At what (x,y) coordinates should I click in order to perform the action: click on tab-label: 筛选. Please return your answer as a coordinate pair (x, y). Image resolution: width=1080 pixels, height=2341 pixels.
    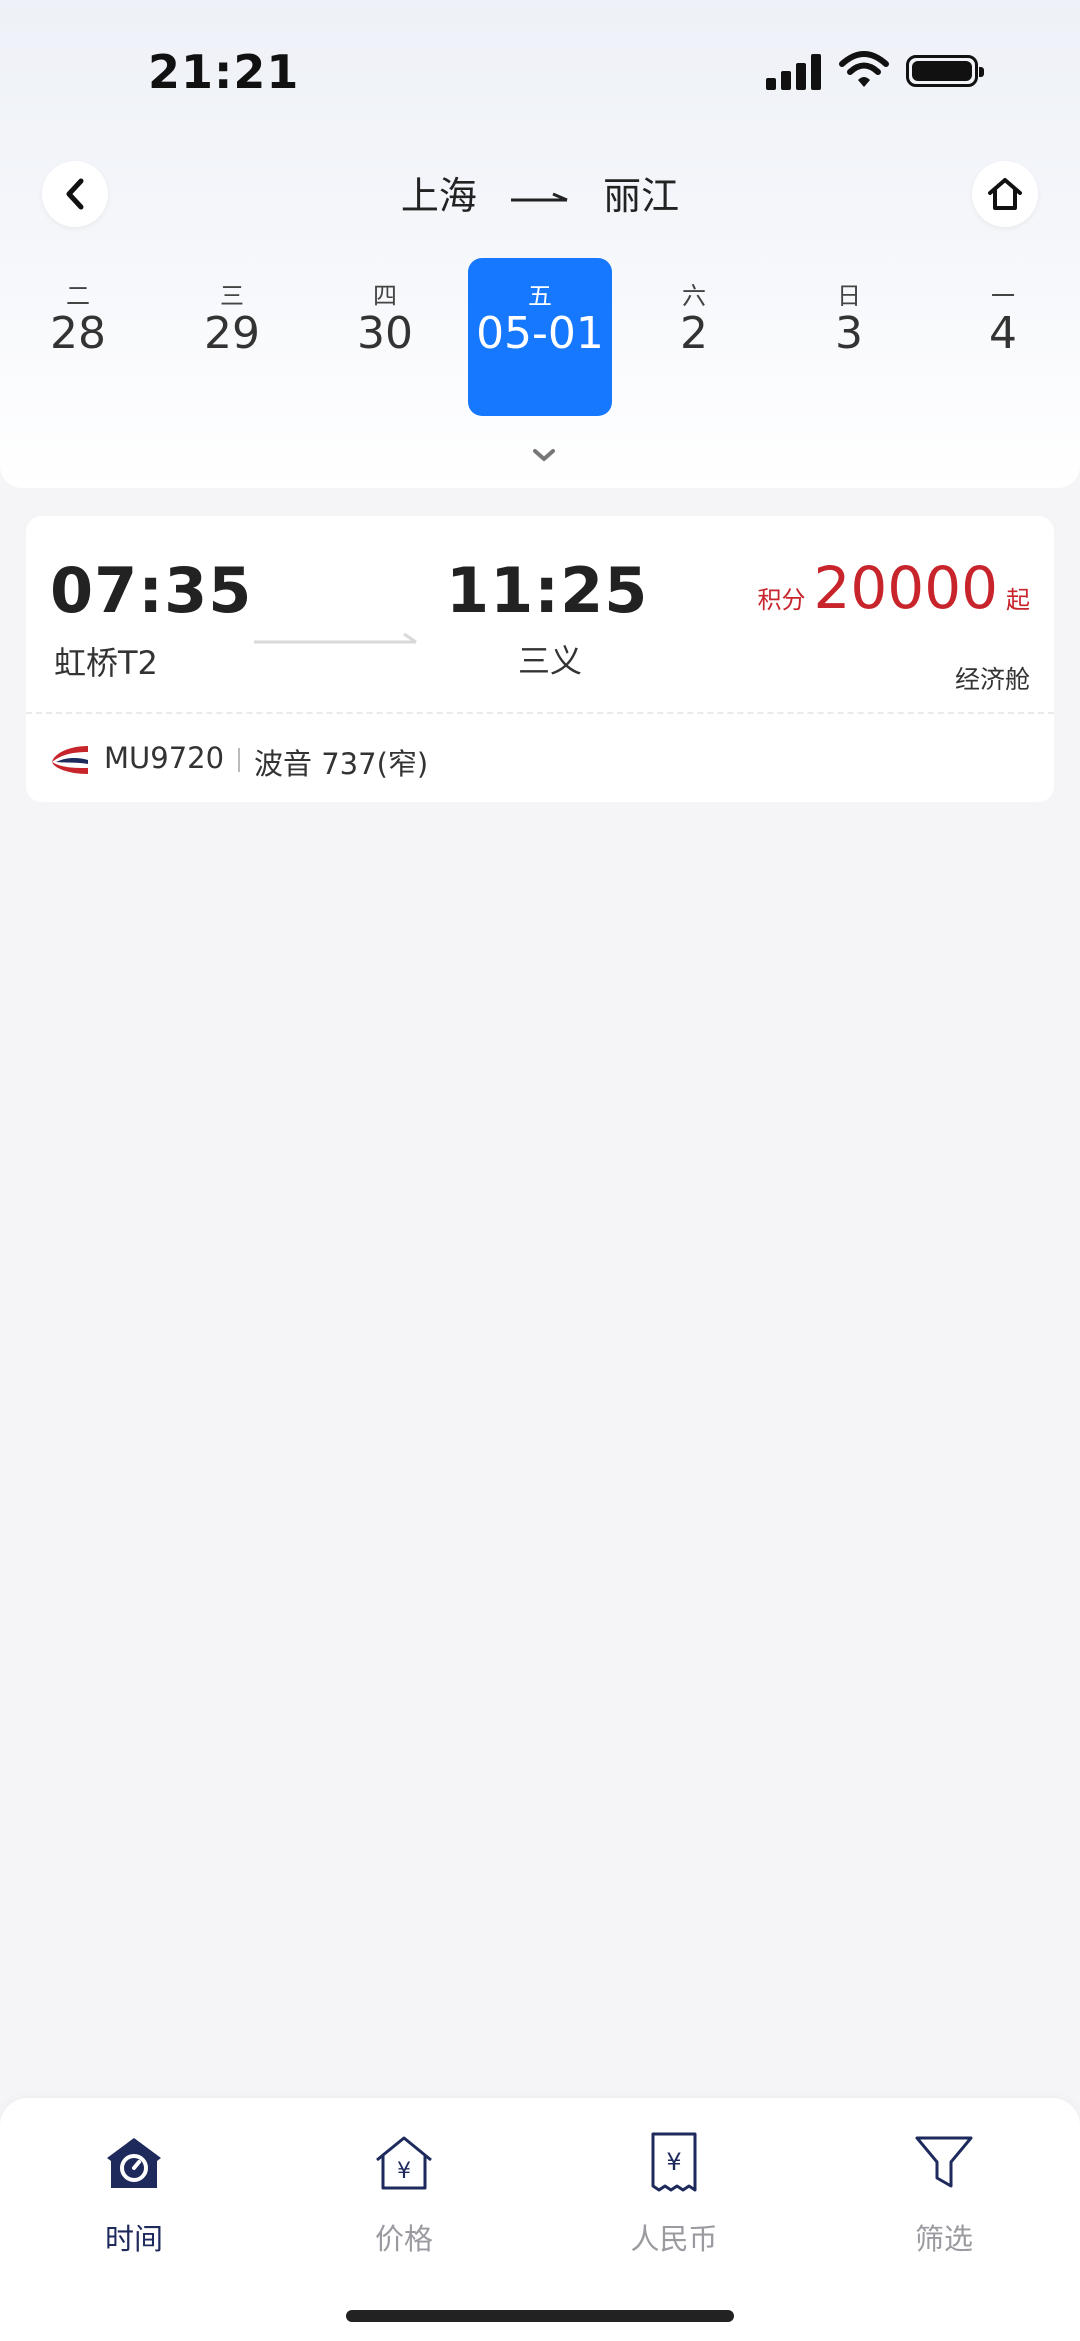
    Looking at the image, I should click on (943, 2239).